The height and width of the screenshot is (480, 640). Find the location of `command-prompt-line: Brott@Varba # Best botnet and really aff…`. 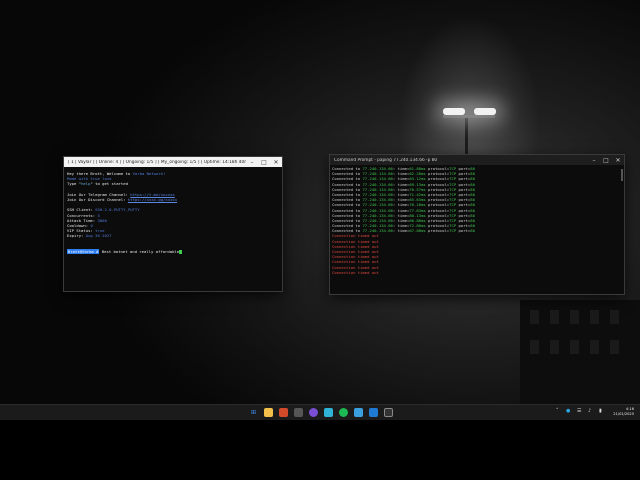

command-prompt-line: Brott@Varba # Best botnet and really aff… is located at coordinates (173, 251).